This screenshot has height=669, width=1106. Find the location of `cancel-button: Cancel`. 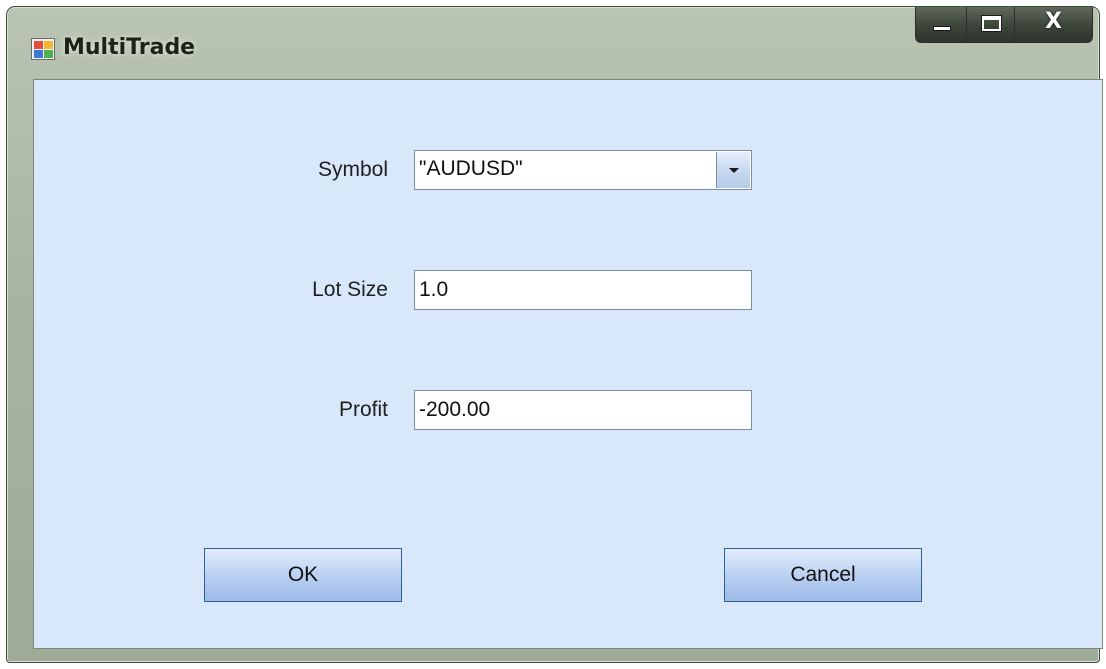

cancel-button: Cancel is located at coordinates (823, 575).